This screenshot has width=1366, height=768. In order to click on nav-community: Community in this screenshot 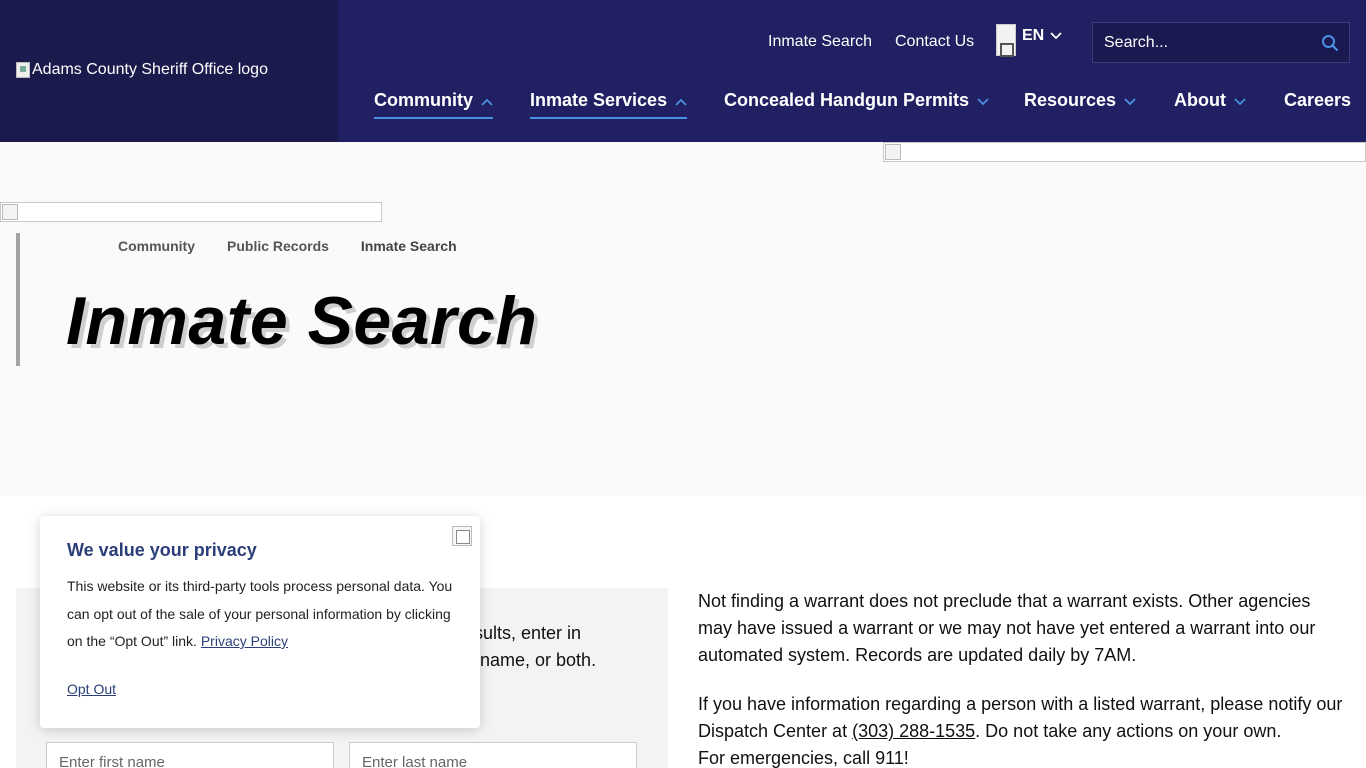, I will do `click(433, 104)`.